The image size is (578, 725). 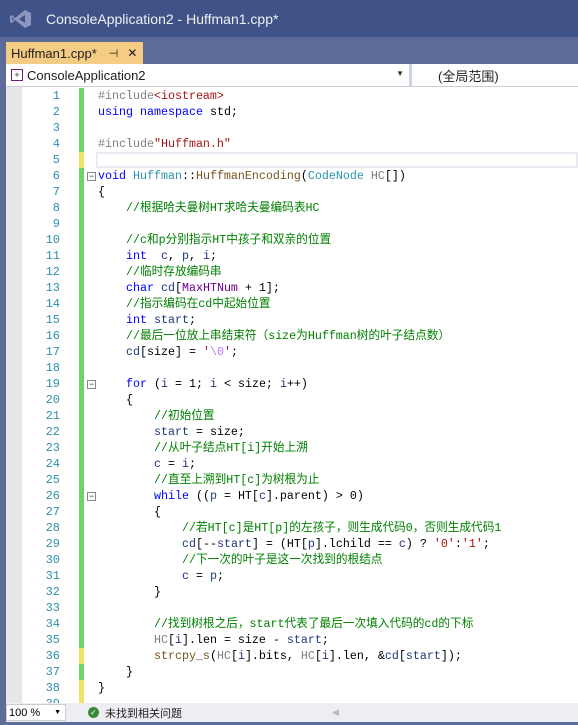 I want to click on code-line: 35 HC[i].len = size - start;, so click(x=292, y=640).